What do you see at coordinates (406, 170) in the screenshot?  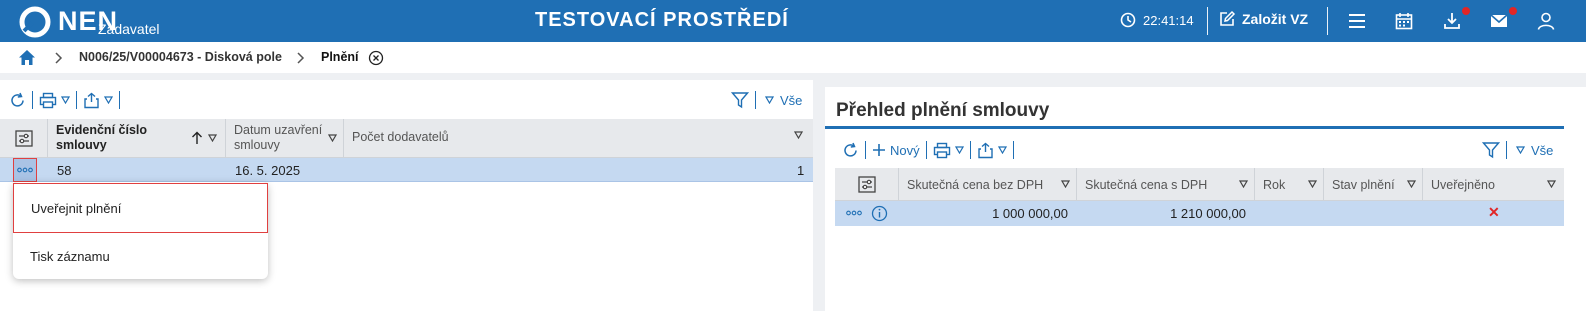 I see `table-row: 58 16. 5. 2025 1` at bounding box center [406, 170].